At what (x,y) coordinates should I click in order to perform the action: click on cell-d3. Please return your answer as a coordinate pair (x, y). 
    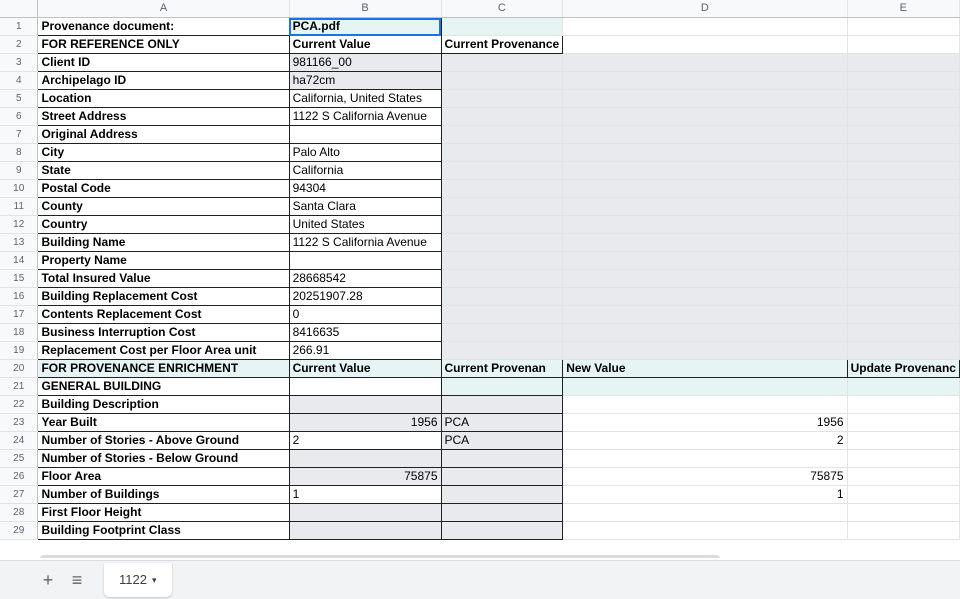
    Looking at the image, I should click on (705, 62).